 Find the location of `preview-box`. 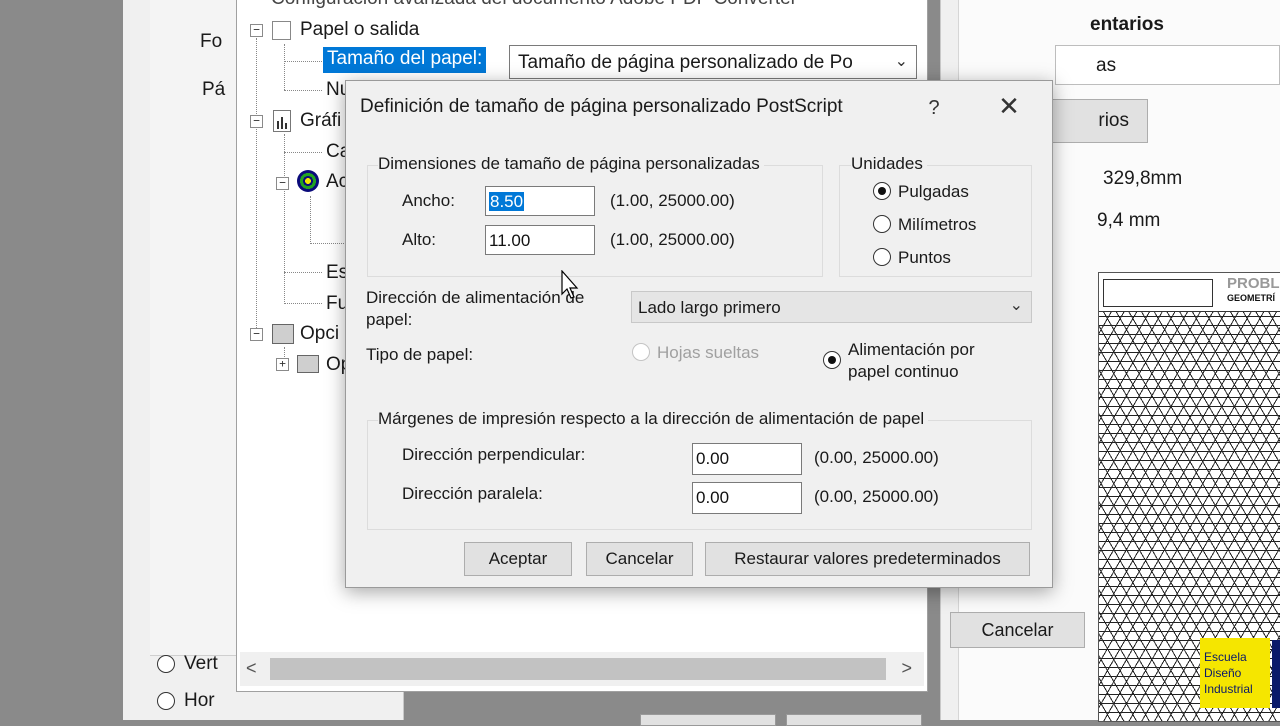

preview-box is located at coordinates (1158, 293).